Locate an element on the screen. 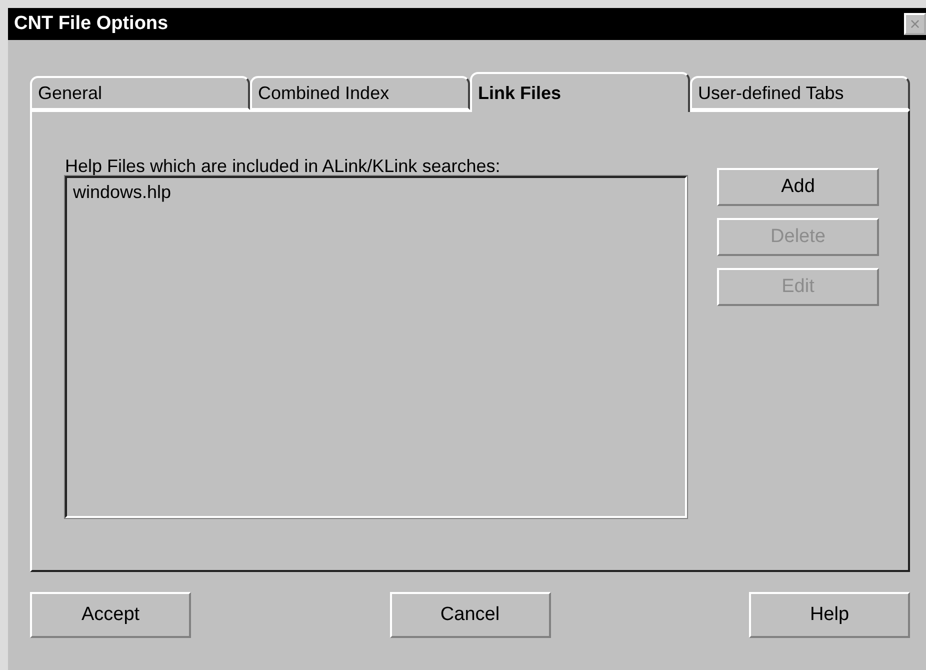  dialog-button: Help is located at coordinates (829, 615).